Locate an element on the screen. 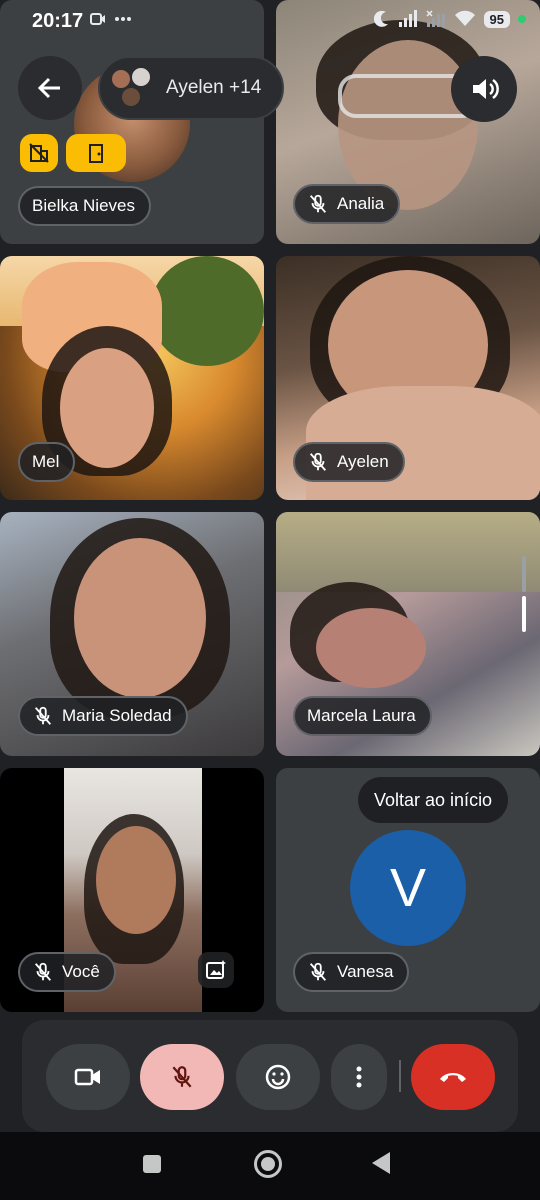 Image resolution: width=540 pixels, height=1200 pixels. home-button is located at coordinates (268, 1164).